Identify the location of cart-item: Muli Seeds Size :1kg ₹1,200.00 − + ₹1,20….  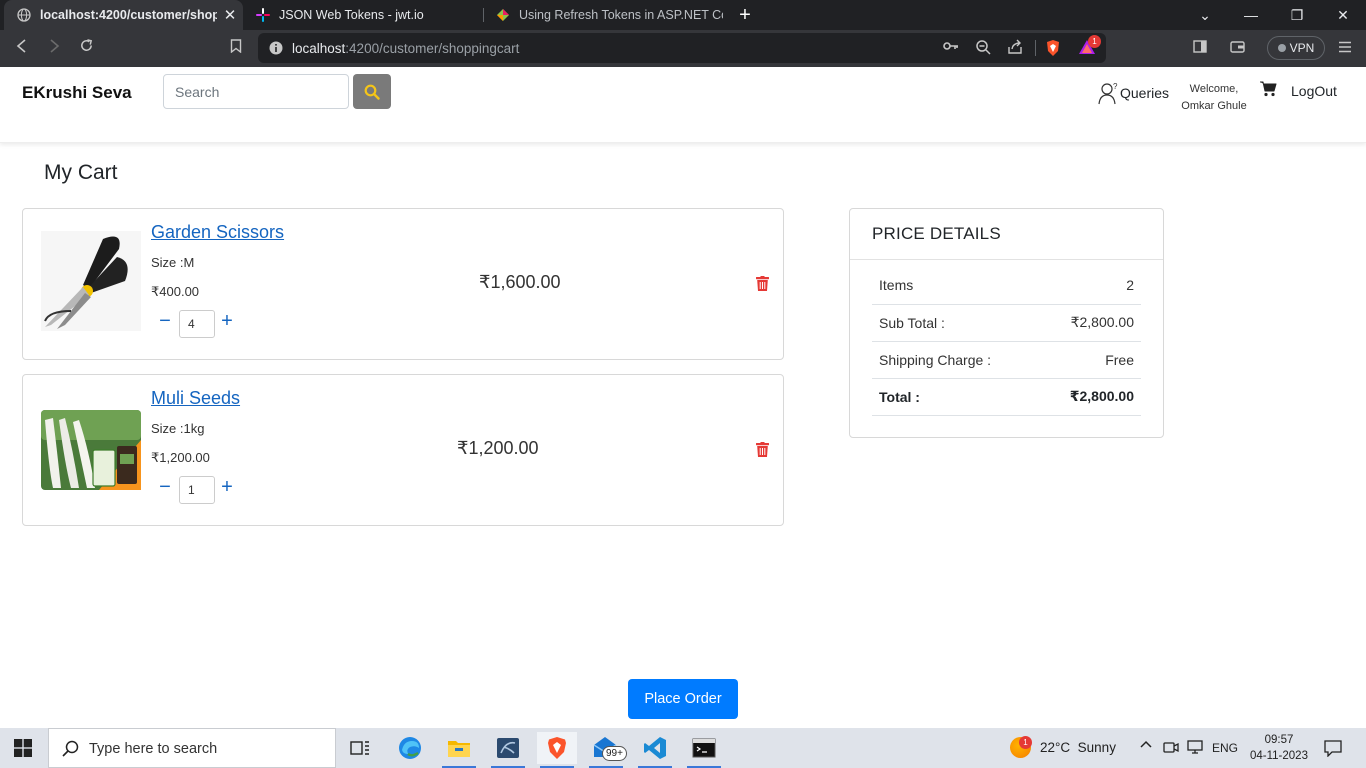
(403, 450).